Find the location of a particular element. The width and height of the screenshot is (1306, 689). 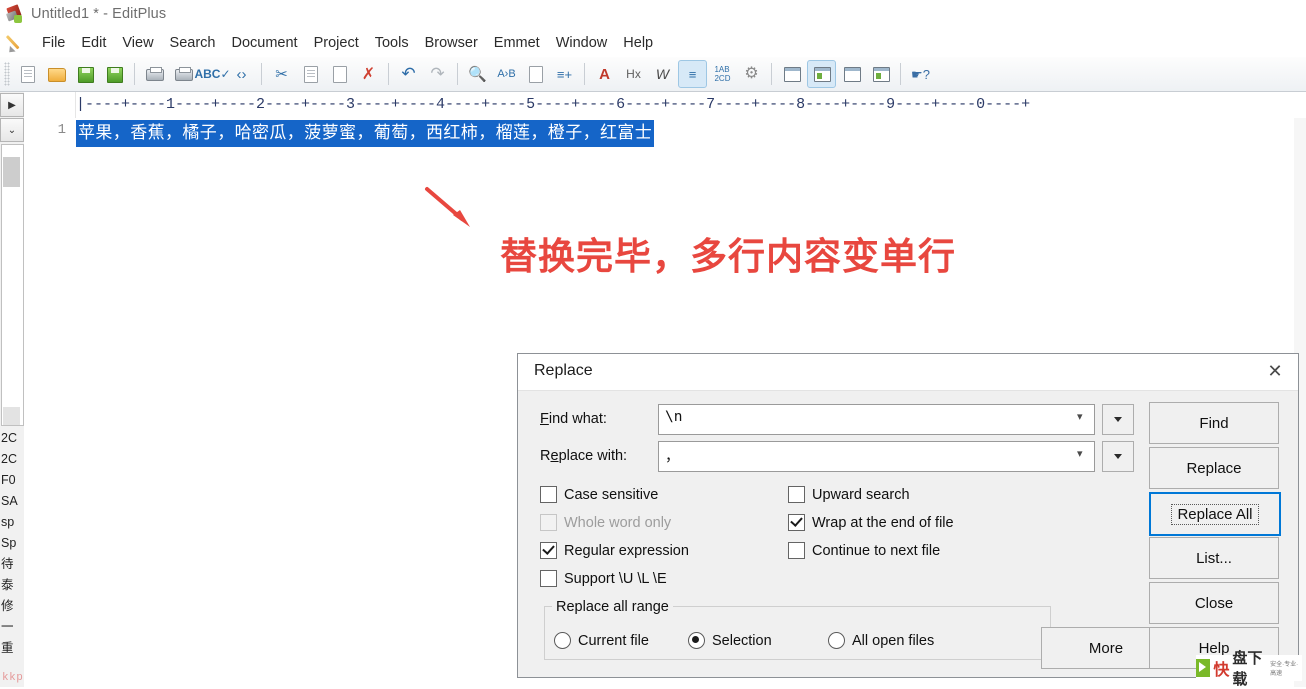

copy-icon is located at coordinates (310, 74).